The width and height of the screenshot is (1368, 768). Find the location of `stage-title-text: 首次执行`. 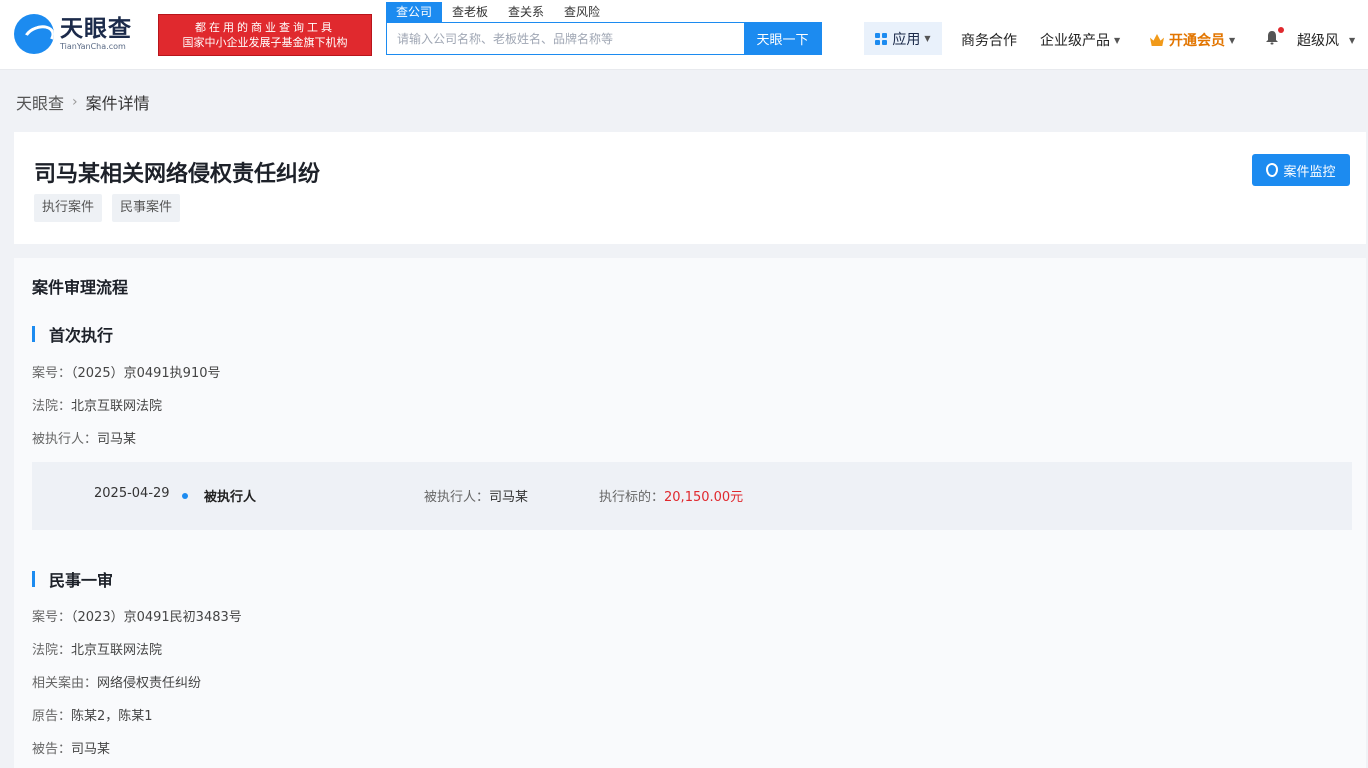

stage-title-text: 首次执行 is located at coordinates (81, 335).